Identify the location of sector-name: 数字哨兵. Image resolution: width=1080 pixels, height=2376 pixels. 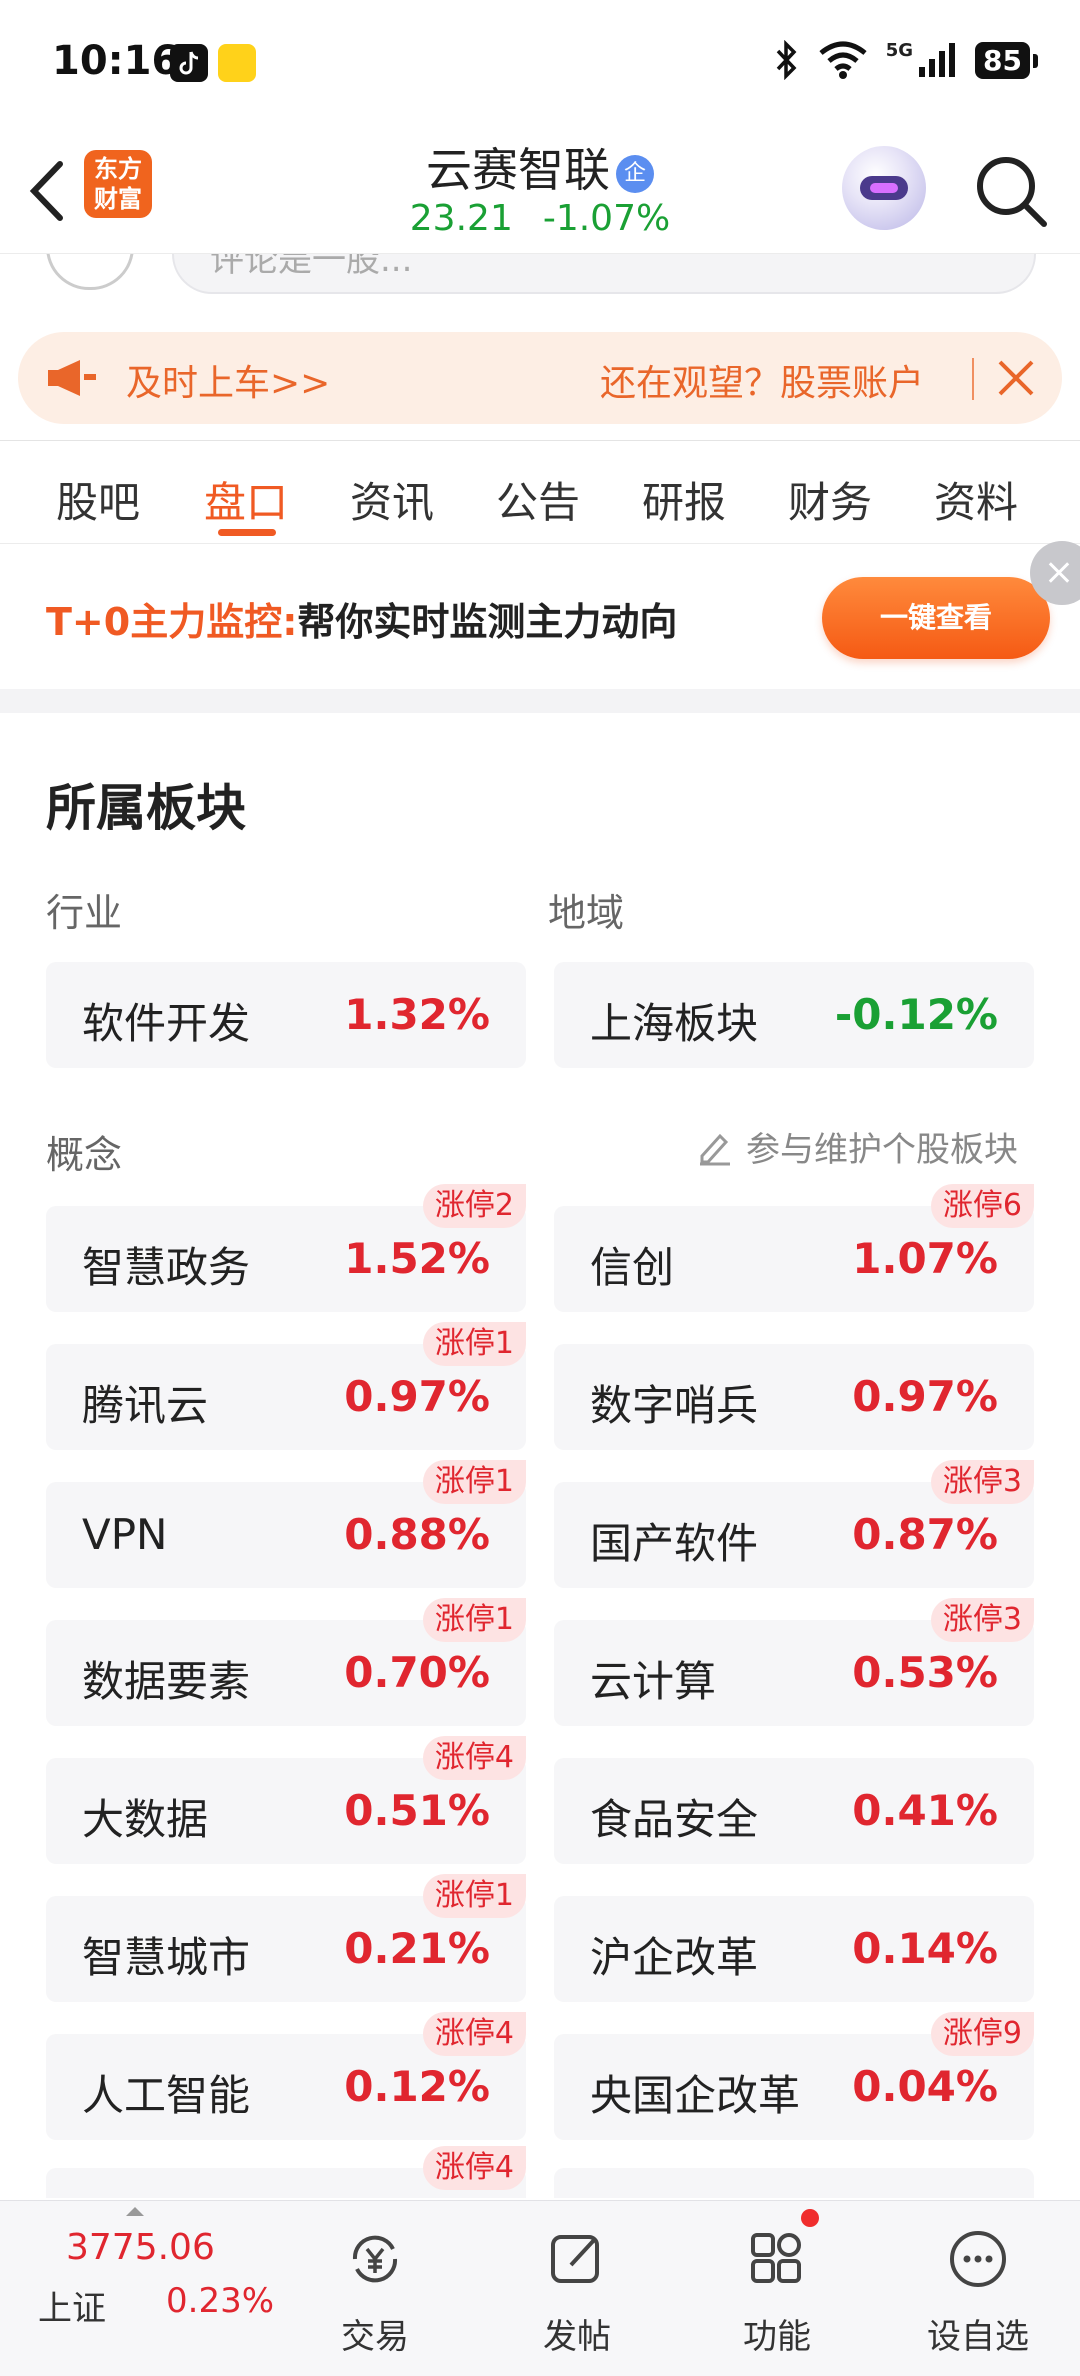
(674, 1405).